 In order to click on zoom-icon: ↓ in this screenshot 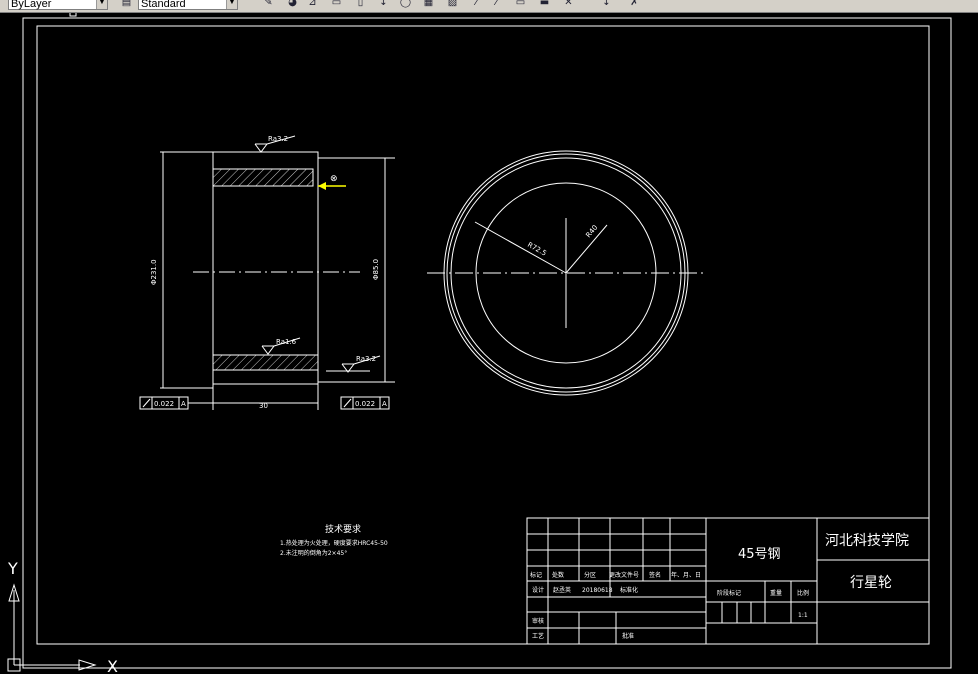, I will do `click(606, 4)`.